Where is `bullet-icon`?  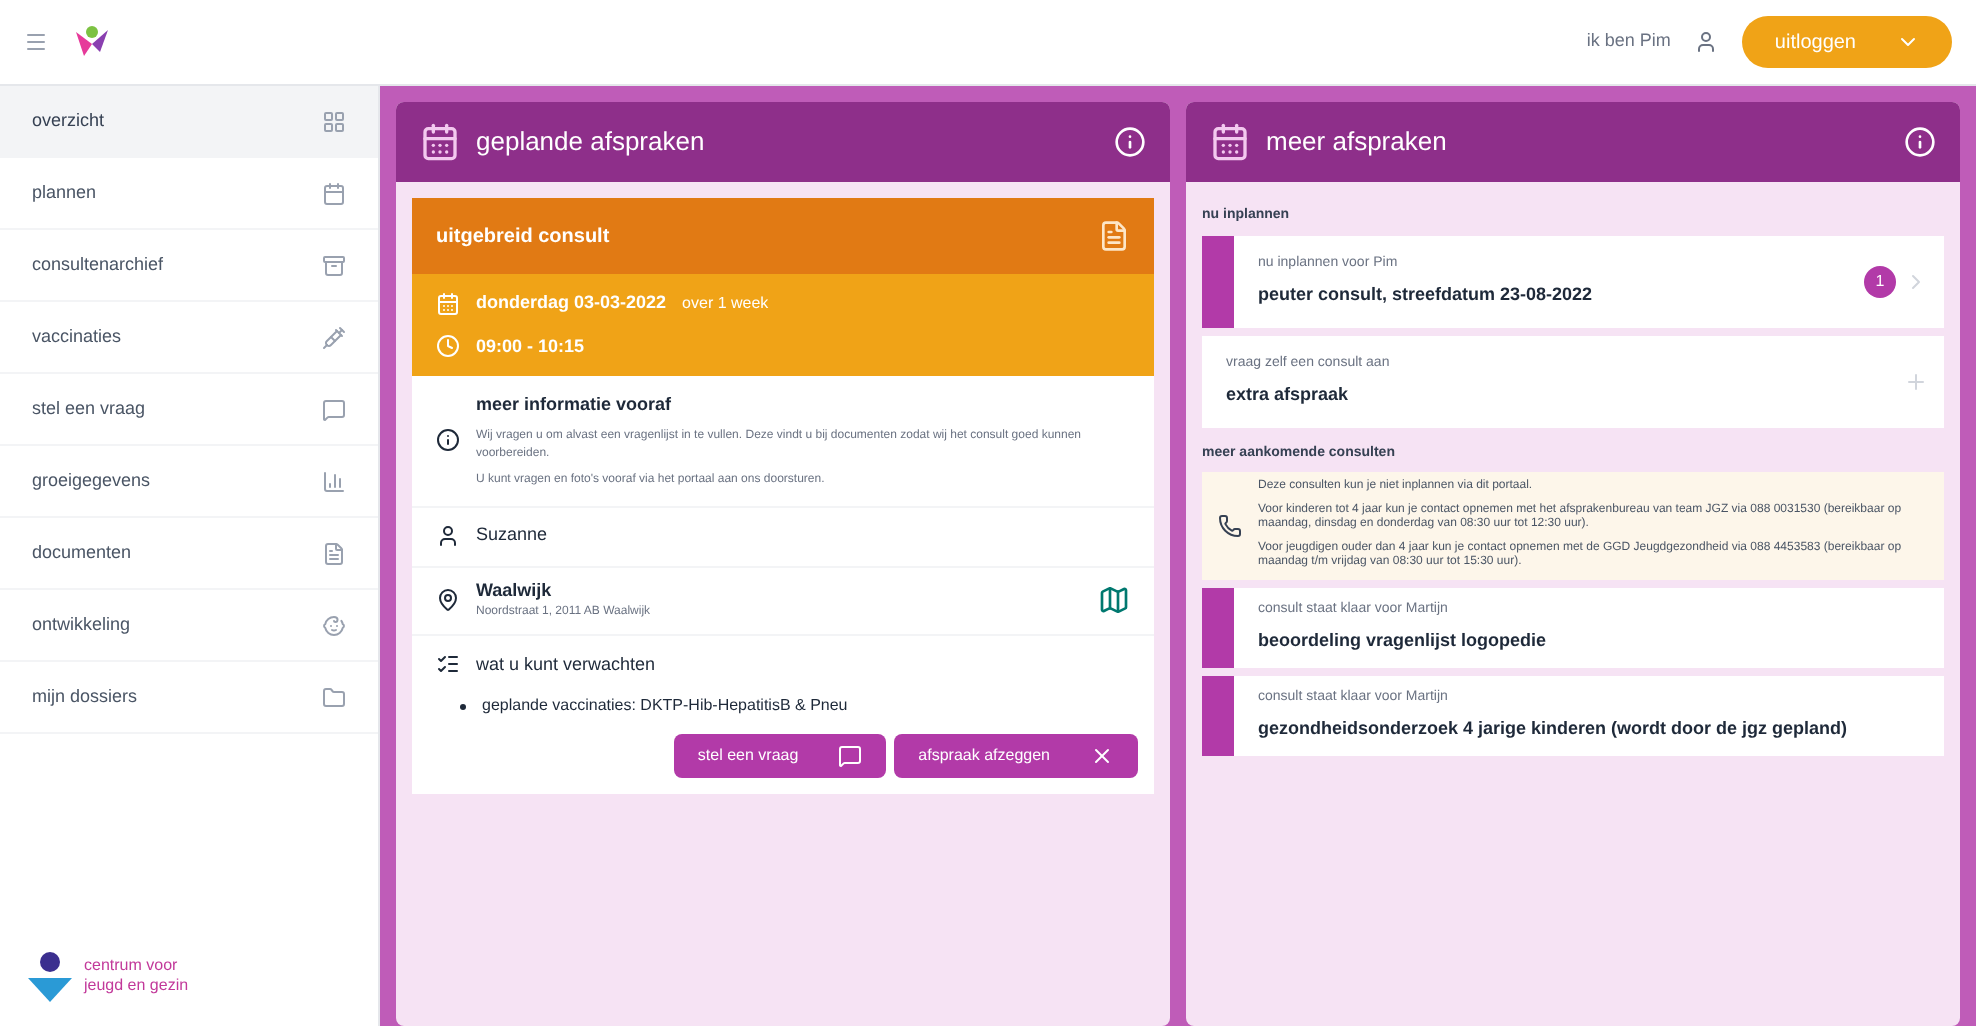
bullet-icon is located at coordinates (463, 706).